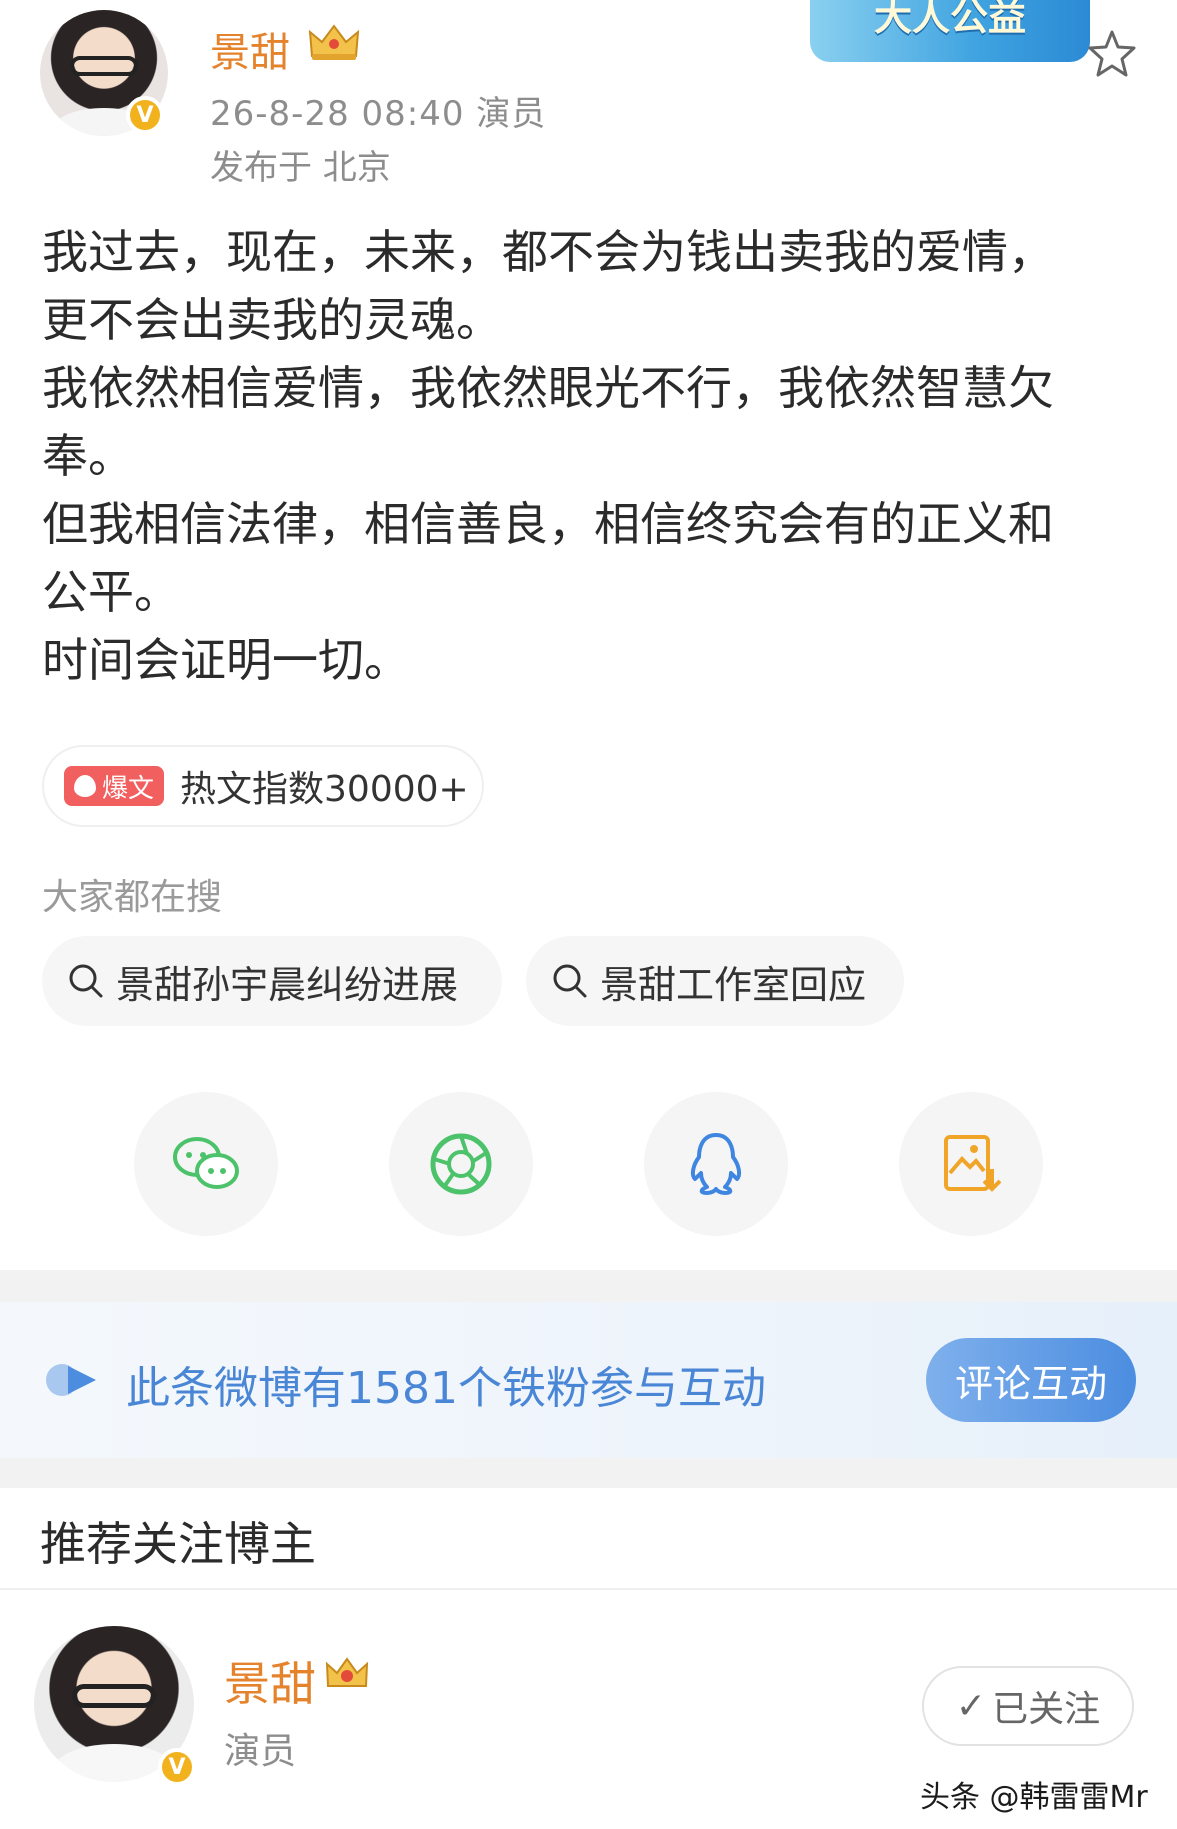 The height and width of the screenshot is (1829, 1177). What do you see at coordinates (85, 786) in the screenshot?
I see `flame-icon` at bounding box center [85, 786].